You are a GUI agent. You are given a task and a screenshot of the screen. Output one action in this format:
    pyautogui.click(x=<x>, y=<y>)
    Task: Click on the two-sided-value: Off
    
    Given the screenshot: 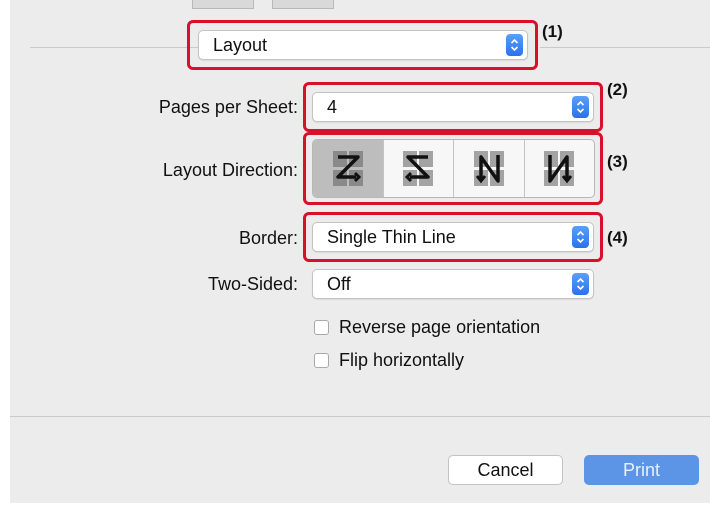 What is the action you would take?
    pyautogui.click(x=339, y=283)
    